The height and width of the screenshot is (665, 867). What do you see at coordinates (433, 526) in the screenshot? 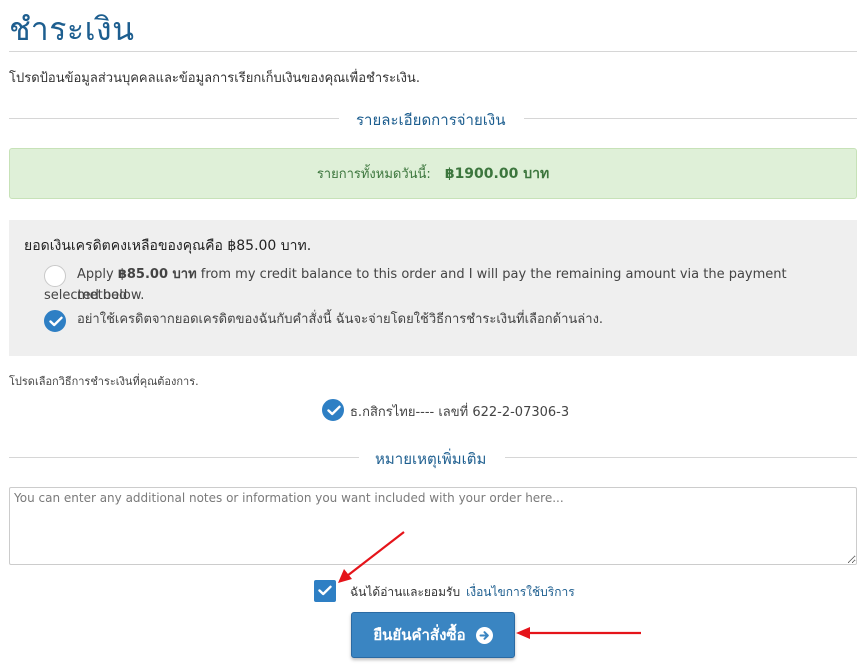
I see `notes-textarea` at bounding box center [433, 526].